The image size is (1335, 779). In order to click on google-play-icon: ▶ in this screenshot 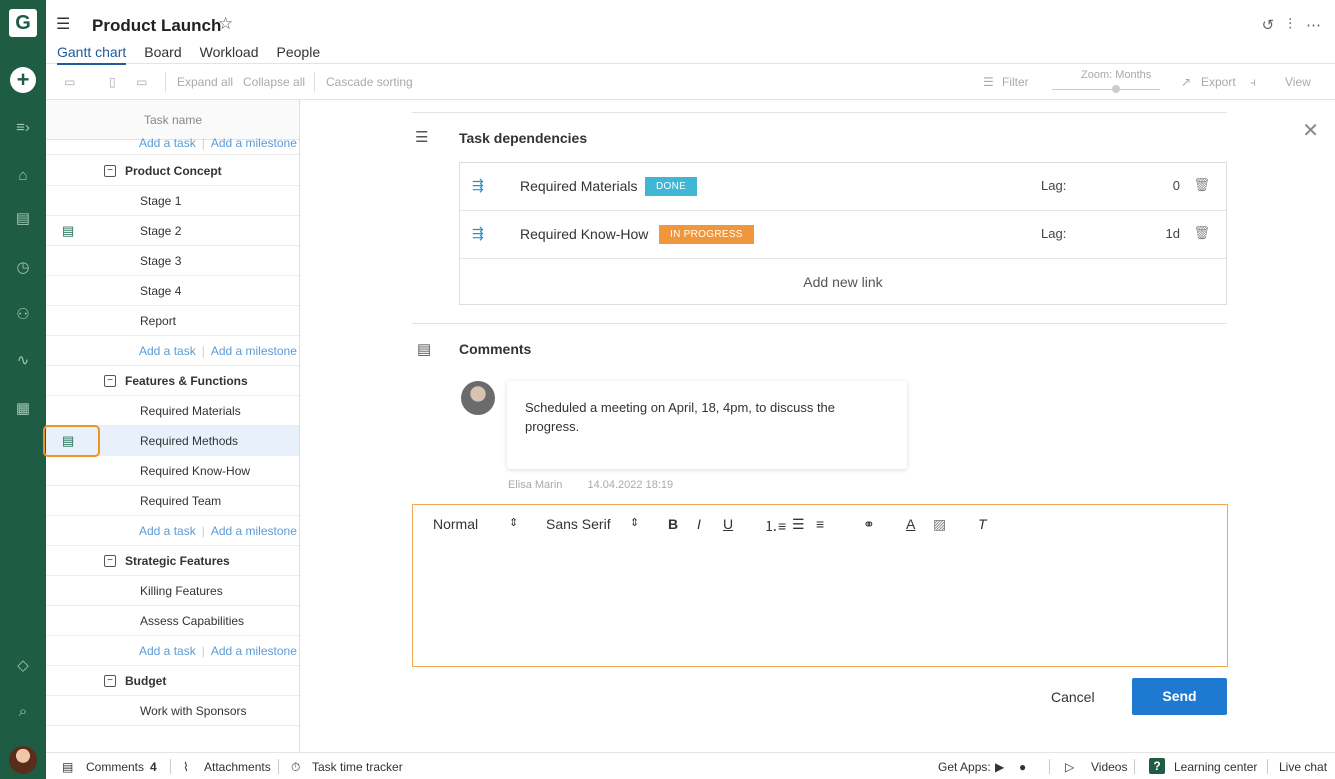, I will do `click(999, 767)`.